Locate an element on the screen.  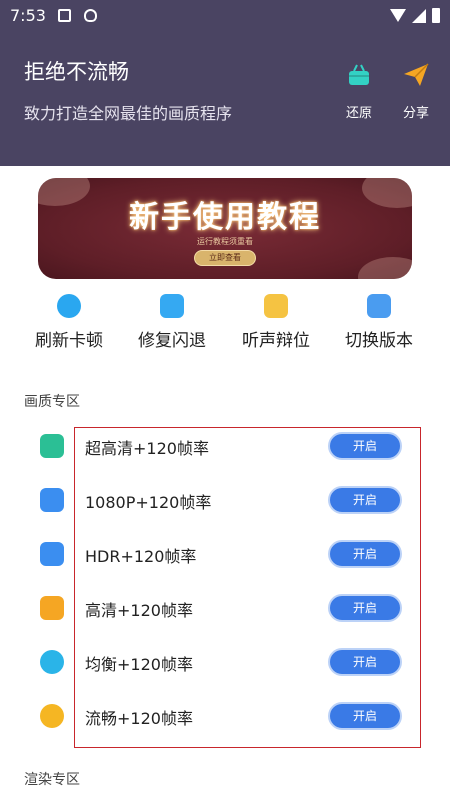
quick-action-refresh: 刷新卡顿 is located at coordinates (69, 322).